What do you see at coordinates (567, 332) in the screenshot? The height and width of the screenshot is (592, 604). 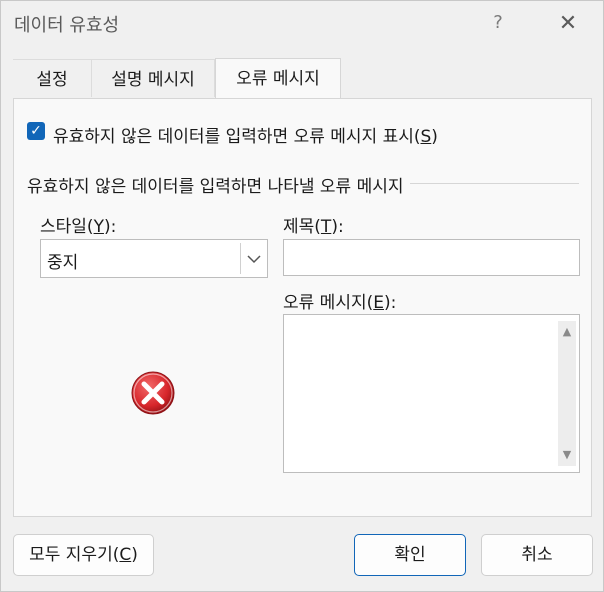 I see `scroll-up-arrow-icon: ▲` at bounding box center [567, 332].